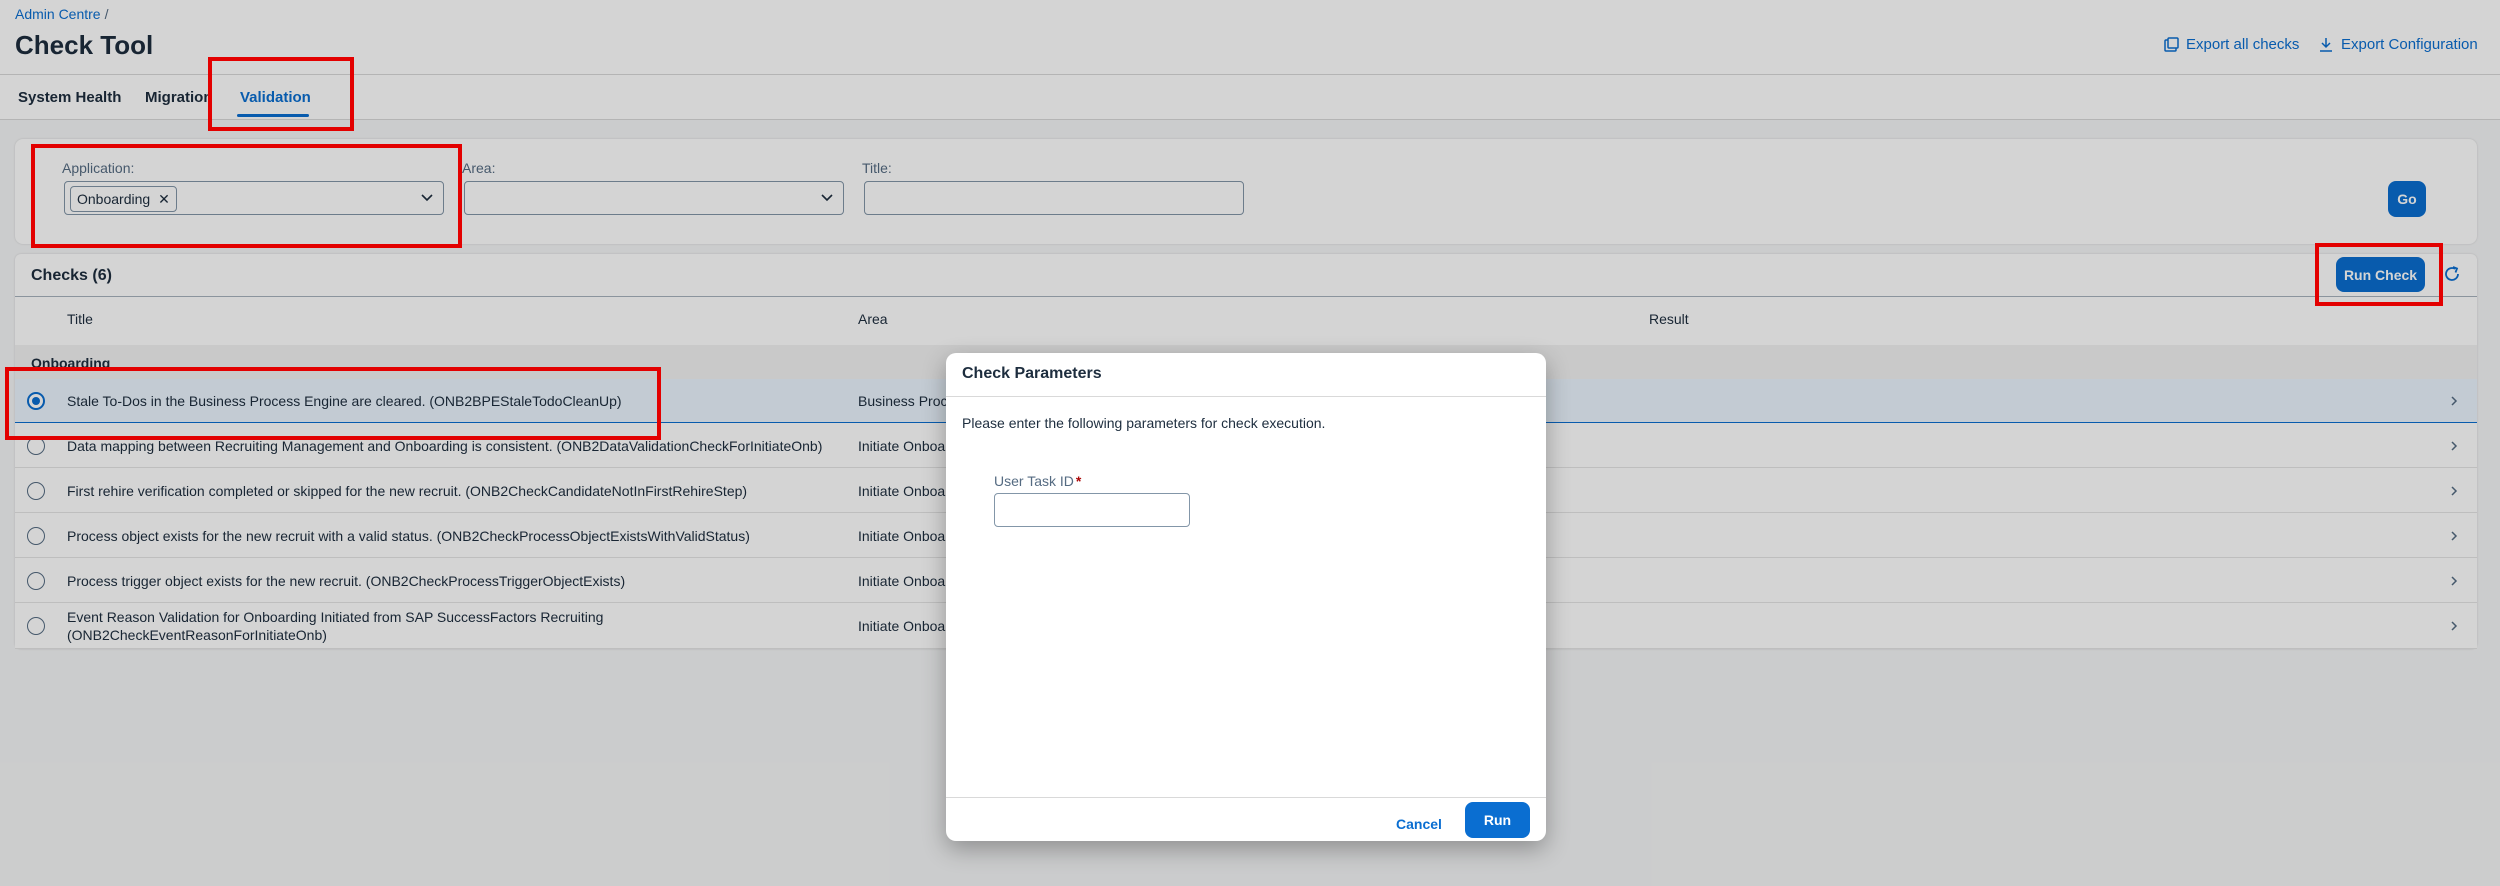  Describe the element at coordinates (1497, 820) in the screenshot. I see `run-button: Run` at that location.